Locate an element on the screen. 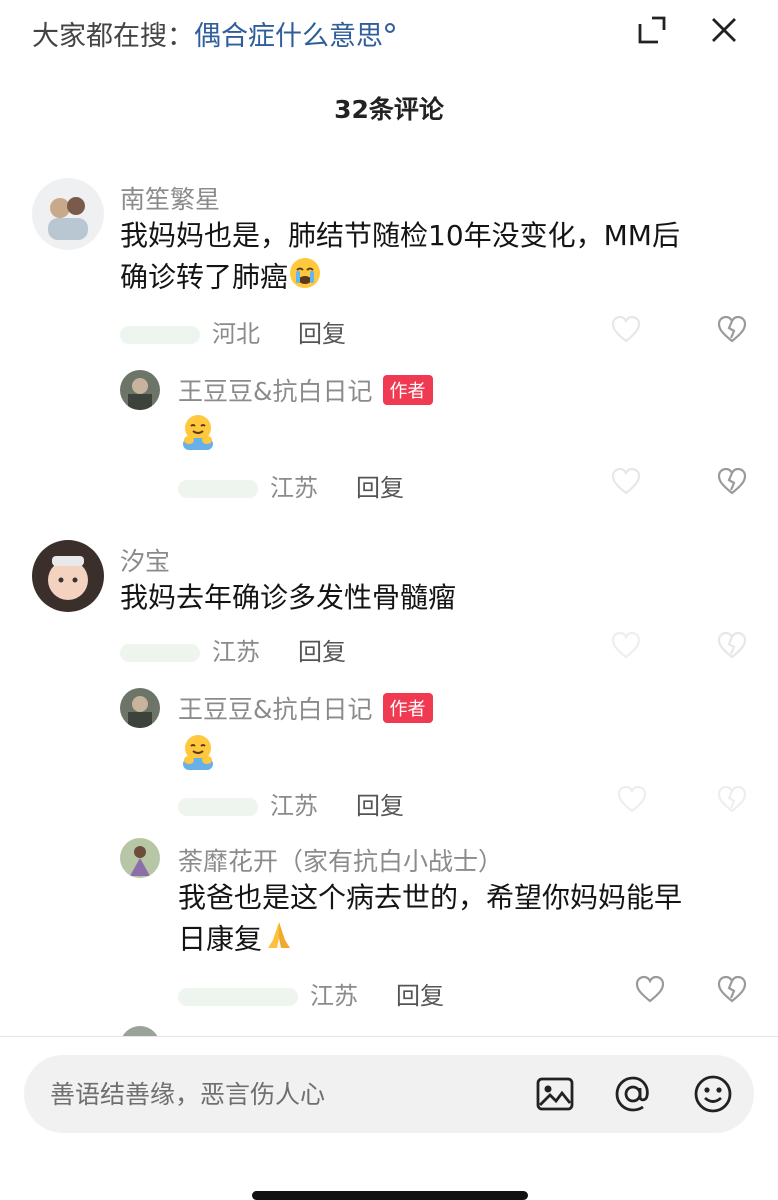 This screenshot has height=1200, width=778. home-indicator is located at coordinates (390, 1195).